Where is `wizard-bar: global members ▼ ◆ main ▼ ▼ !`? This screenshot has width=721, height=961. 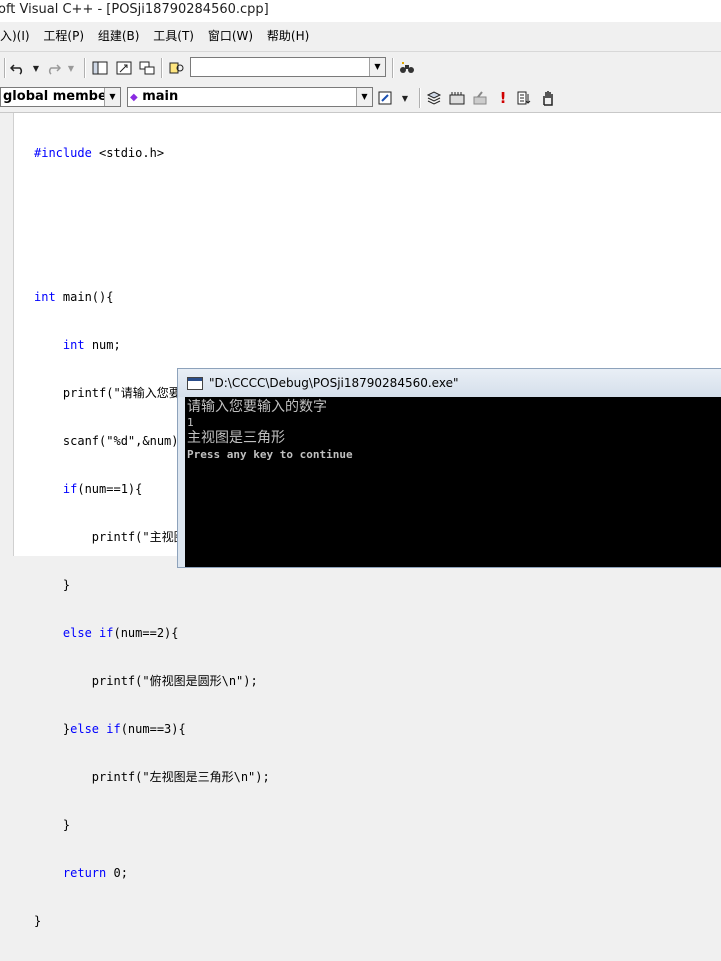
wizard-bar: global members ▼ ◆ main ▼ ▼ ! is located at coordinates (360, 98).